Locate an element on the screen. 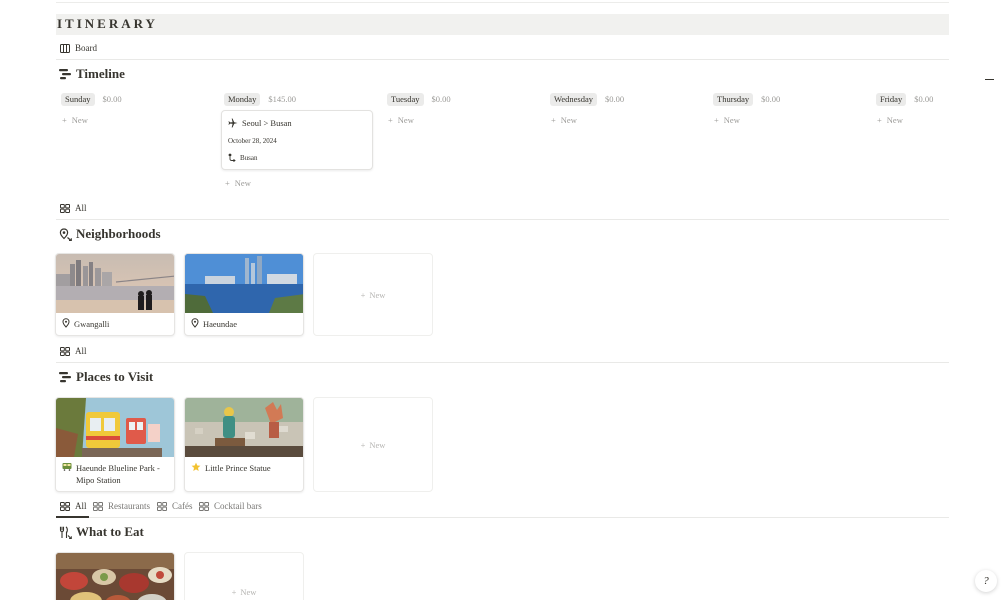  page-title: ITINERARY is located at coordinates (107, 23).